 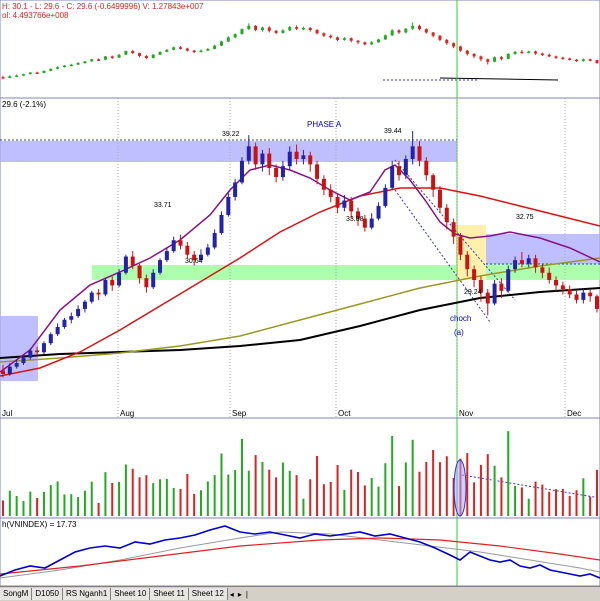 I want to click on tab-sheet-11: Sheet 11, so click(x=169, y=594).